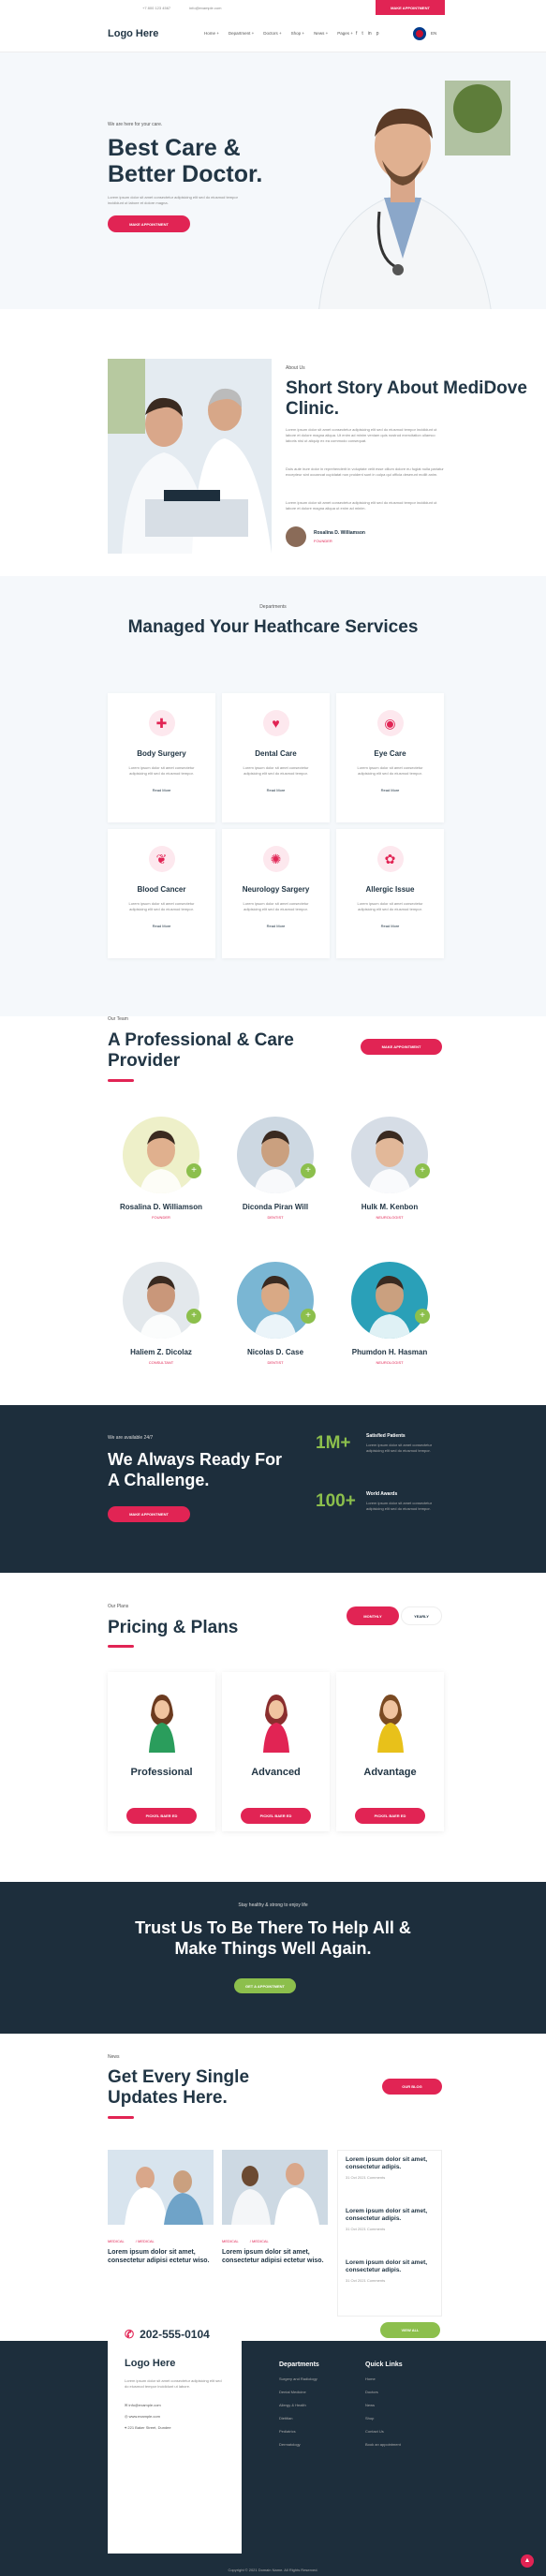 This screenshot has width=546, height=2576. Describe the element at coordinates (345, 33) in the screenshot. I see `nav-item-pages: Pages +` at that location.